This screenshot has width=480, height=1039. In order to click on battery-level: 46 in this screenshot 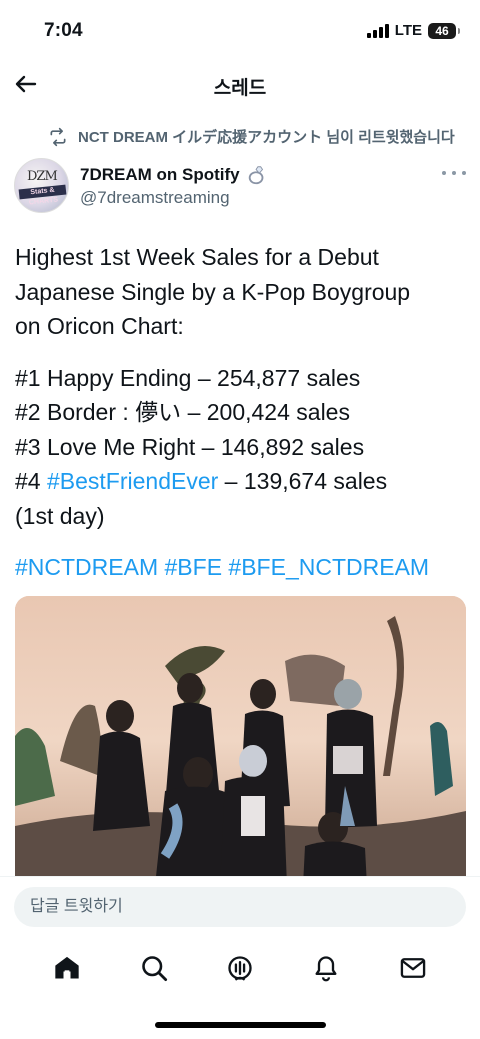, I will do `click(442, 30)`.